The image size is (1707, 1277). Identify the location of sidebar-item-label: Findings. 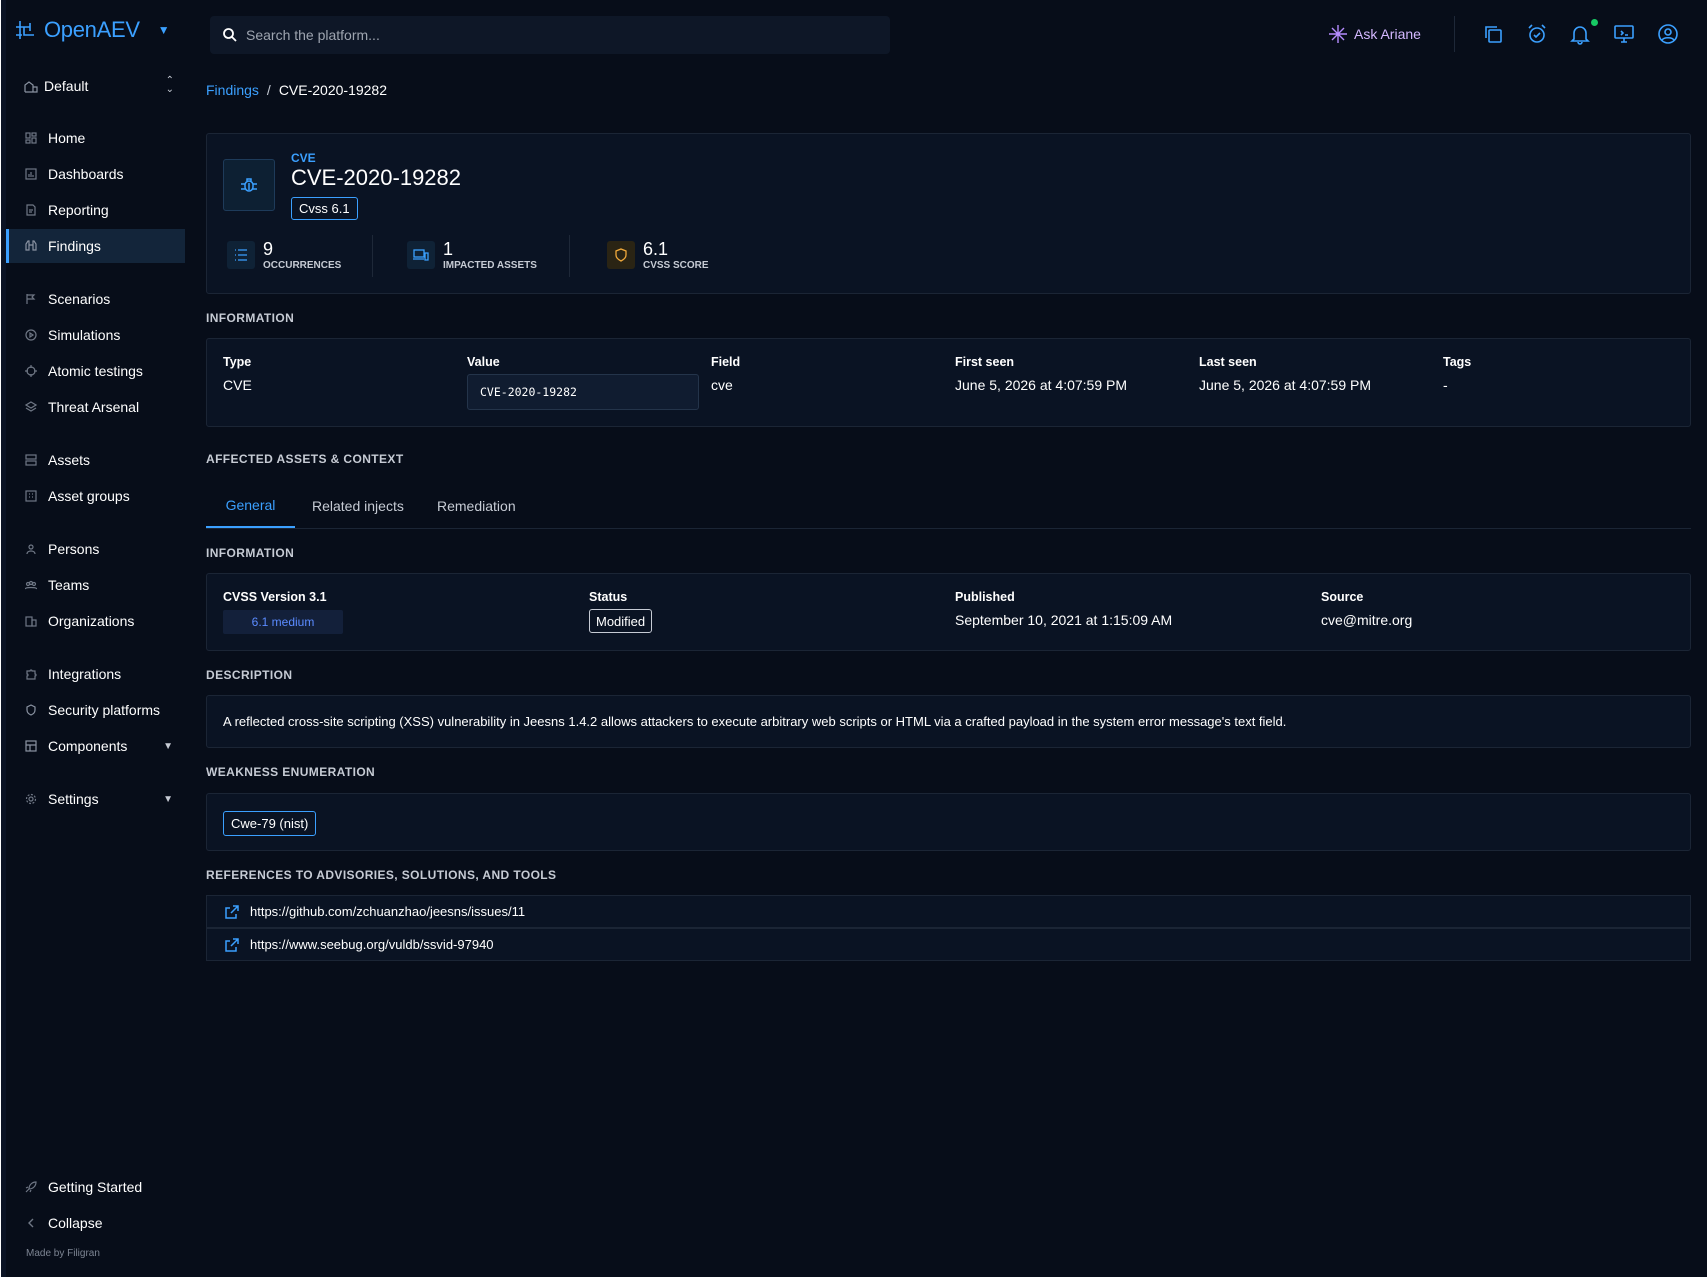
(74, 246).